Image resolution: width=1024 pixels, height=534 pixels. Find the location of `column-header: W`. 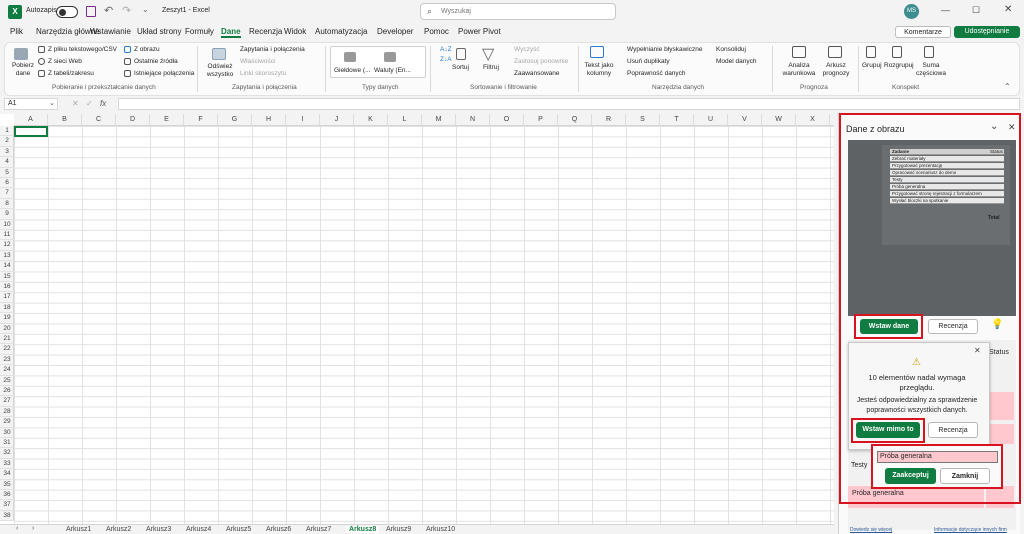

column-header: W is located at coordinates (779, 120).